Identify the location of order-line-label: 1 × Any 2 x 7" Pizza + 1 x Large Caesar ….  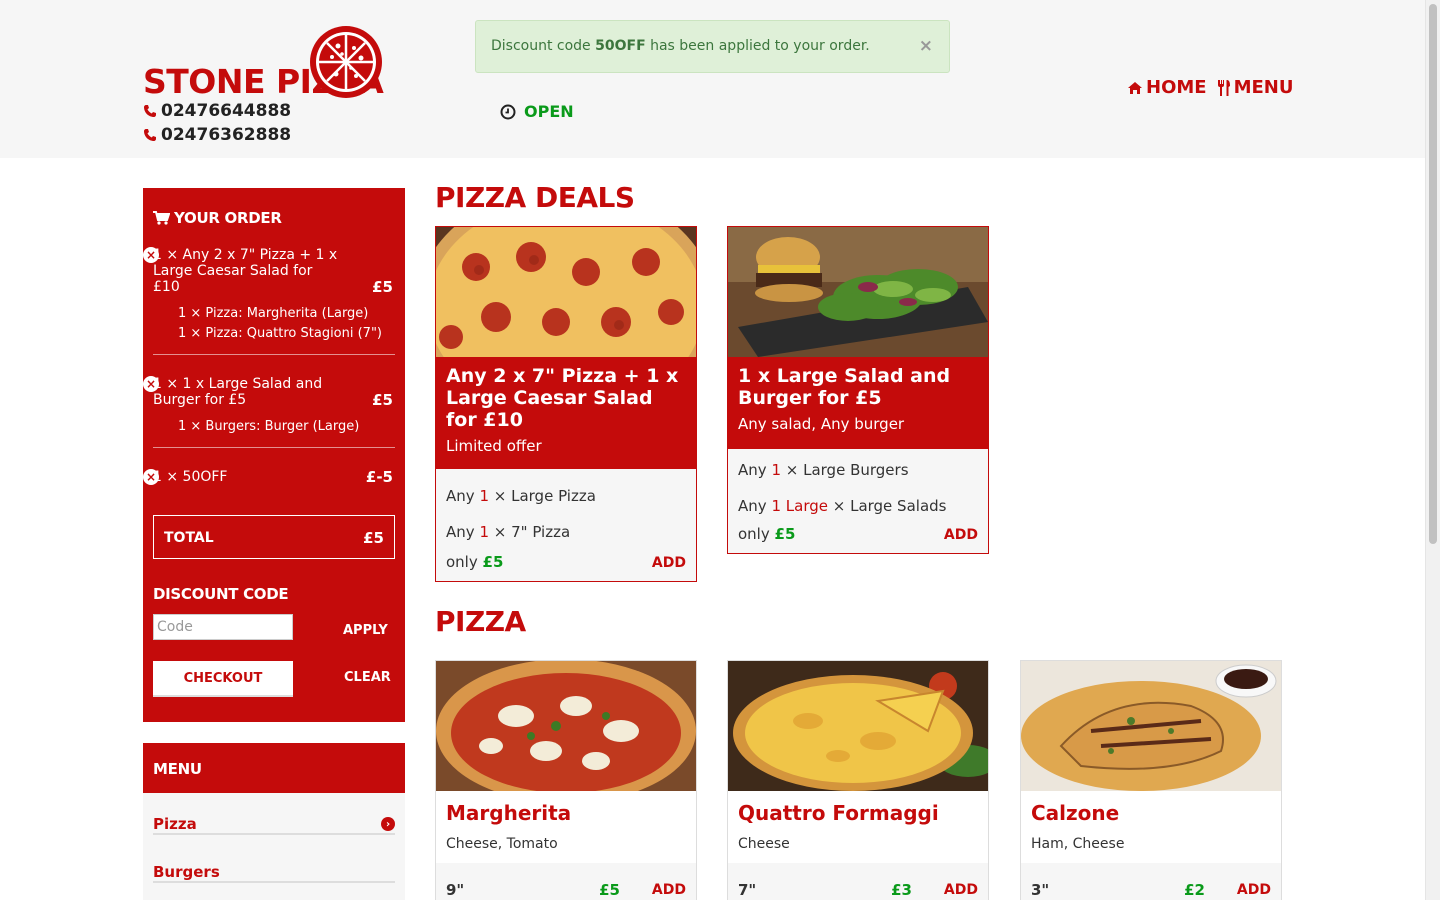
(245, 271).